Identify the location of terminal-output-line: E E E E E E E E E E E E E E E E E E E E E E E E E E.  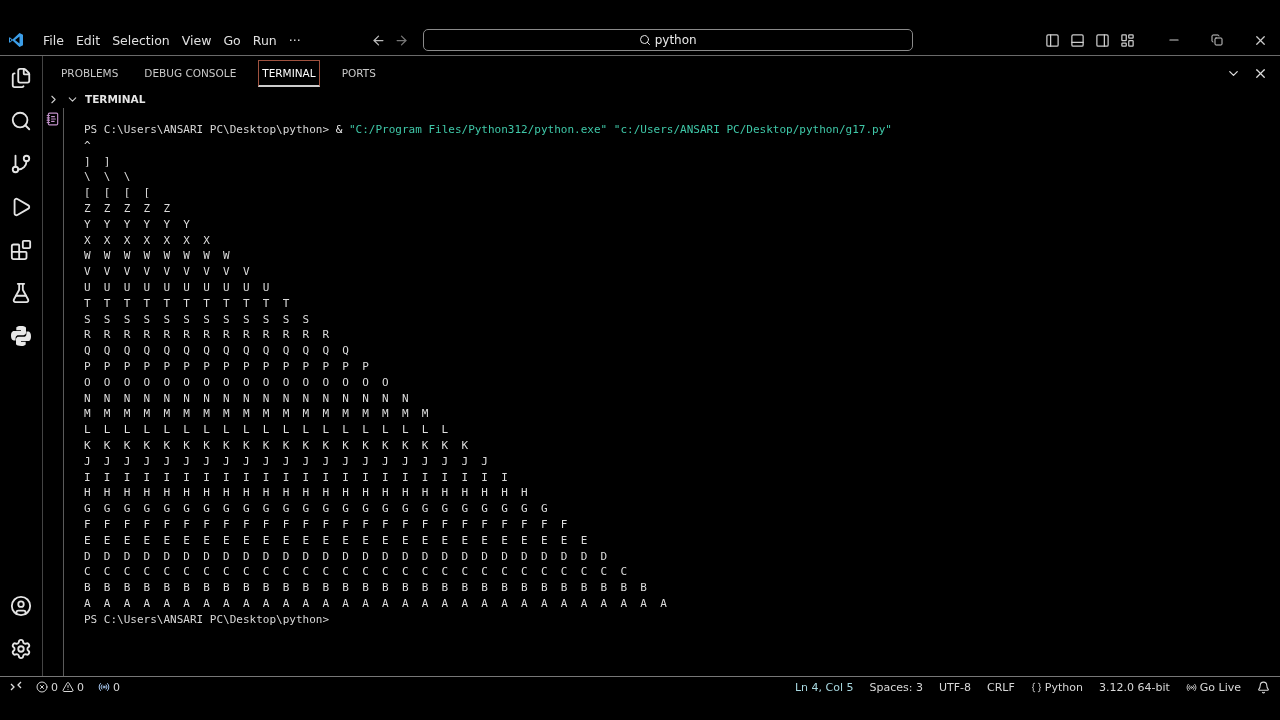
(336, 540).